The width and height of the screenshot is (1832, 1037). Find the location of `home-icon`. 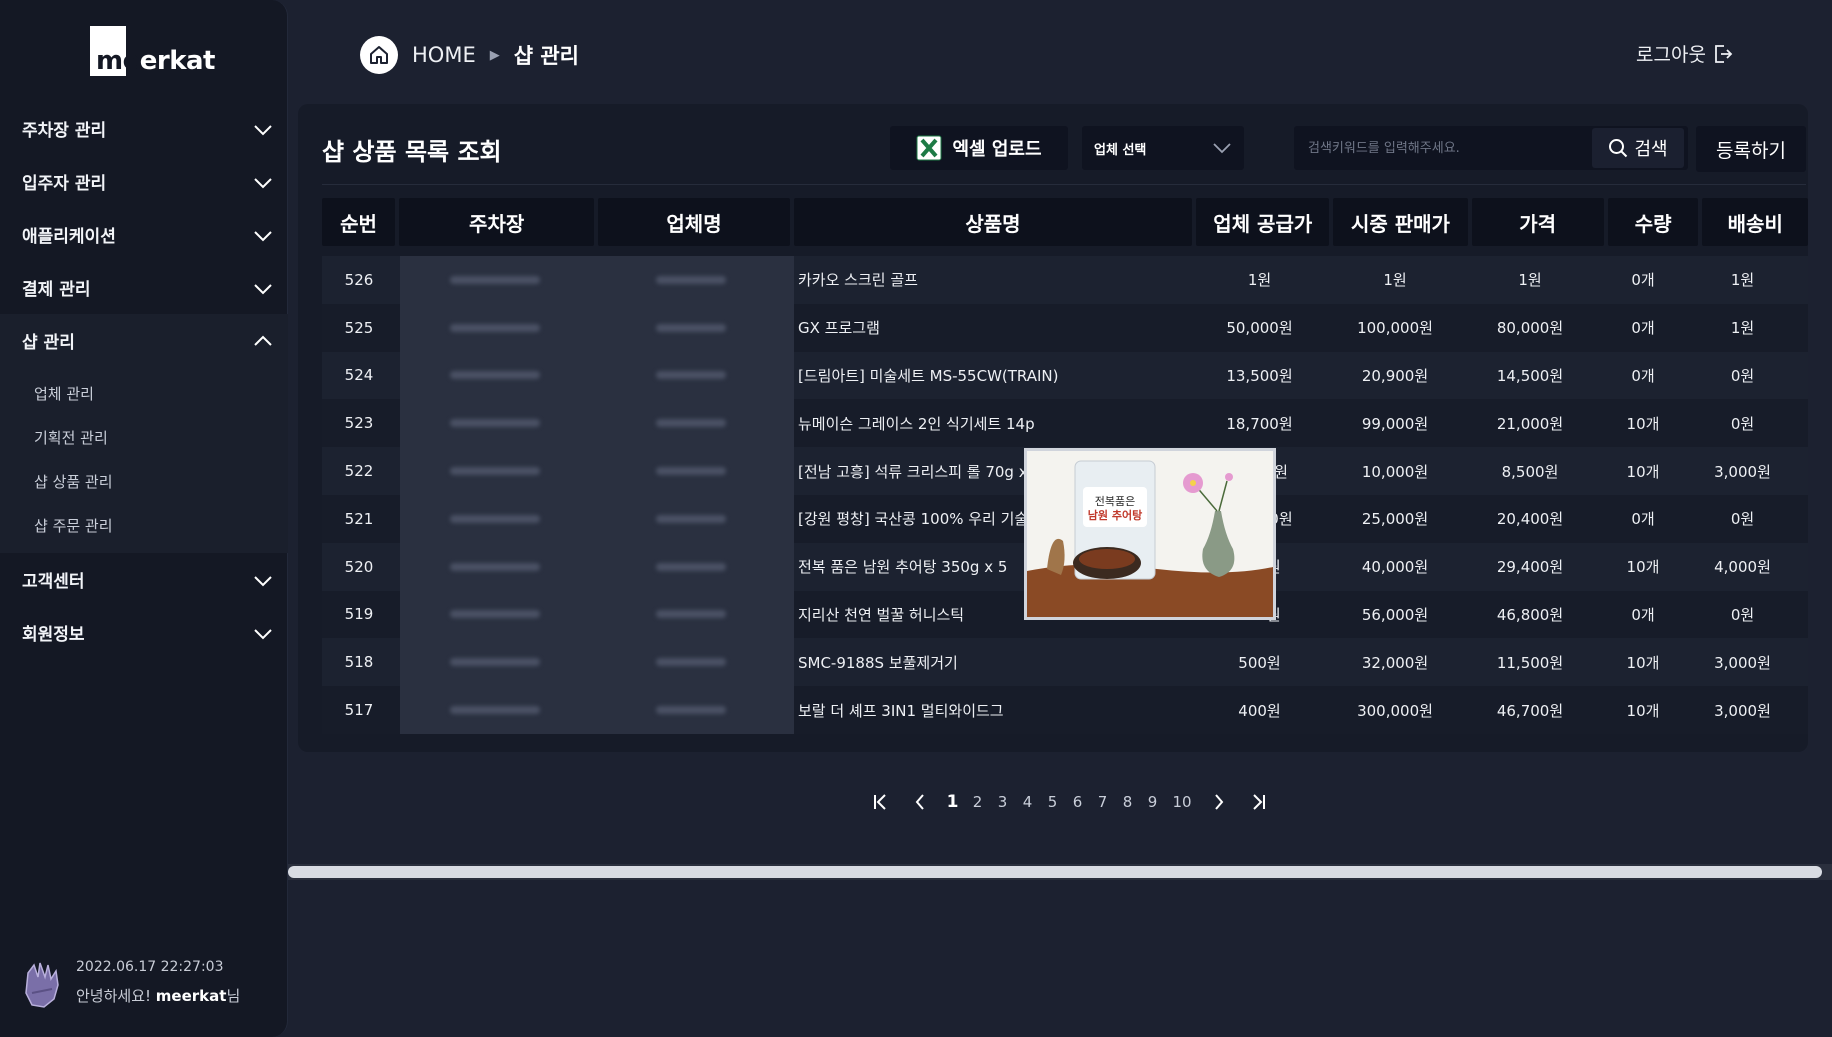

home-icon is located at coordinates (379, 55).